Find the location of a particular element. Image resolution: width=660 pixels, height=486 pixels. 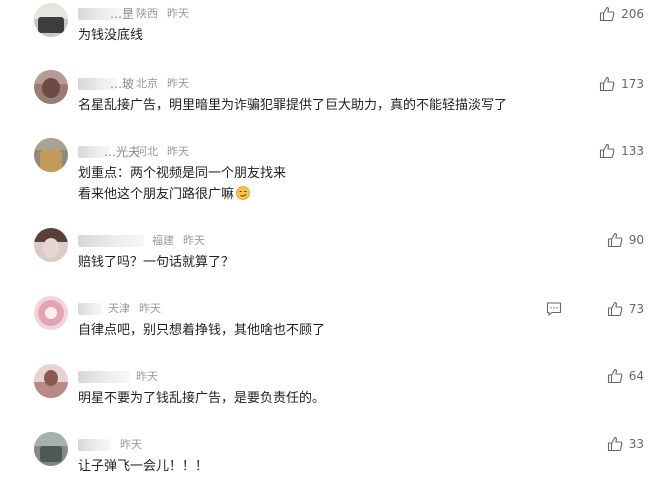

username: …昰 is located at coordinates (122, 14).